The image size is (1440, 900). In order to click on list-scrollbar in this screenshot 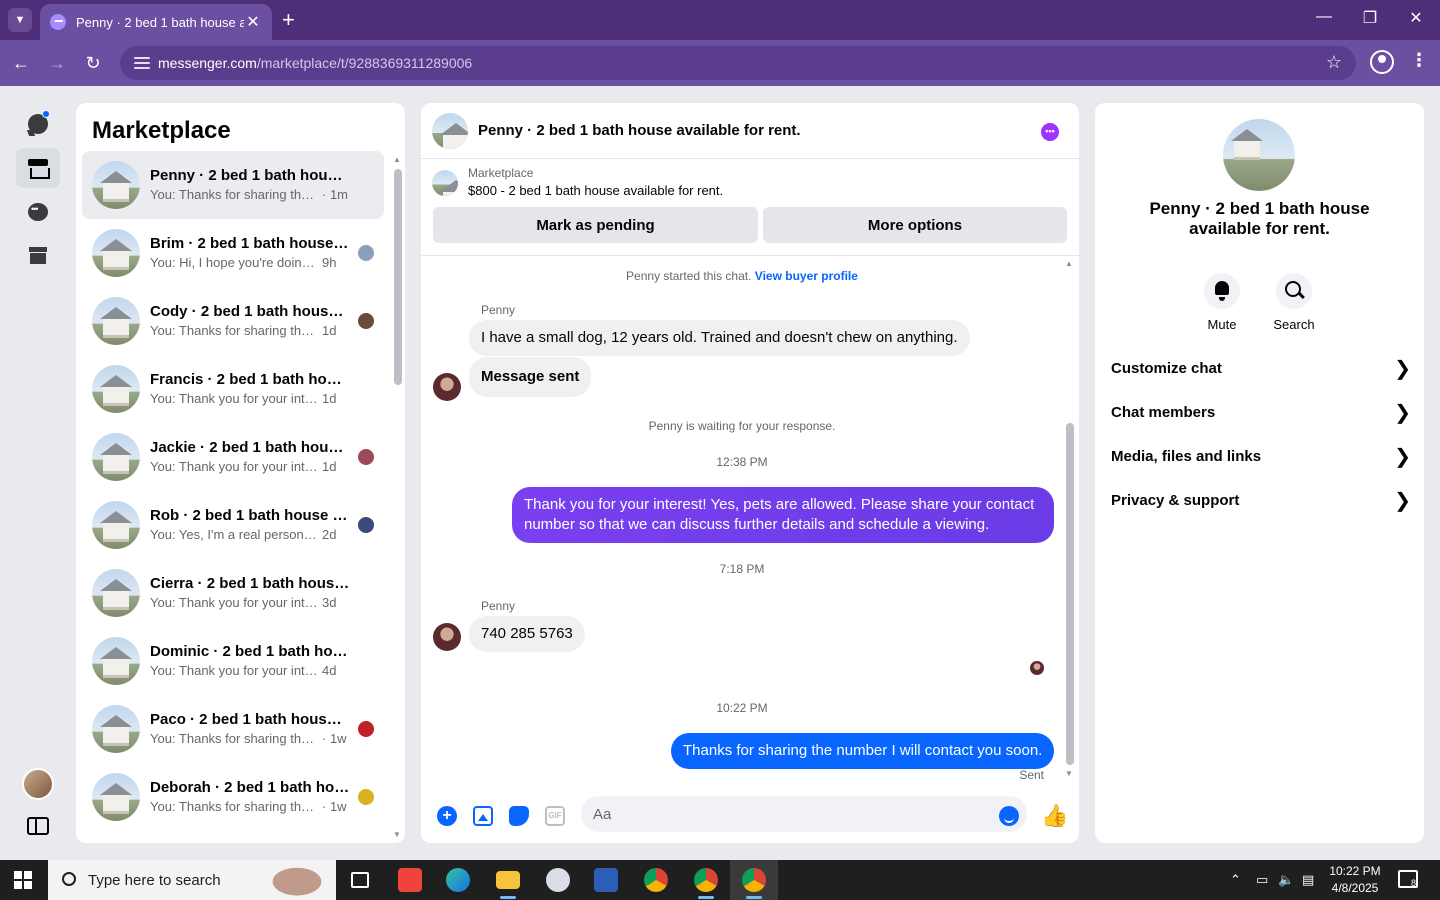, I will do `click(398, 277)`.